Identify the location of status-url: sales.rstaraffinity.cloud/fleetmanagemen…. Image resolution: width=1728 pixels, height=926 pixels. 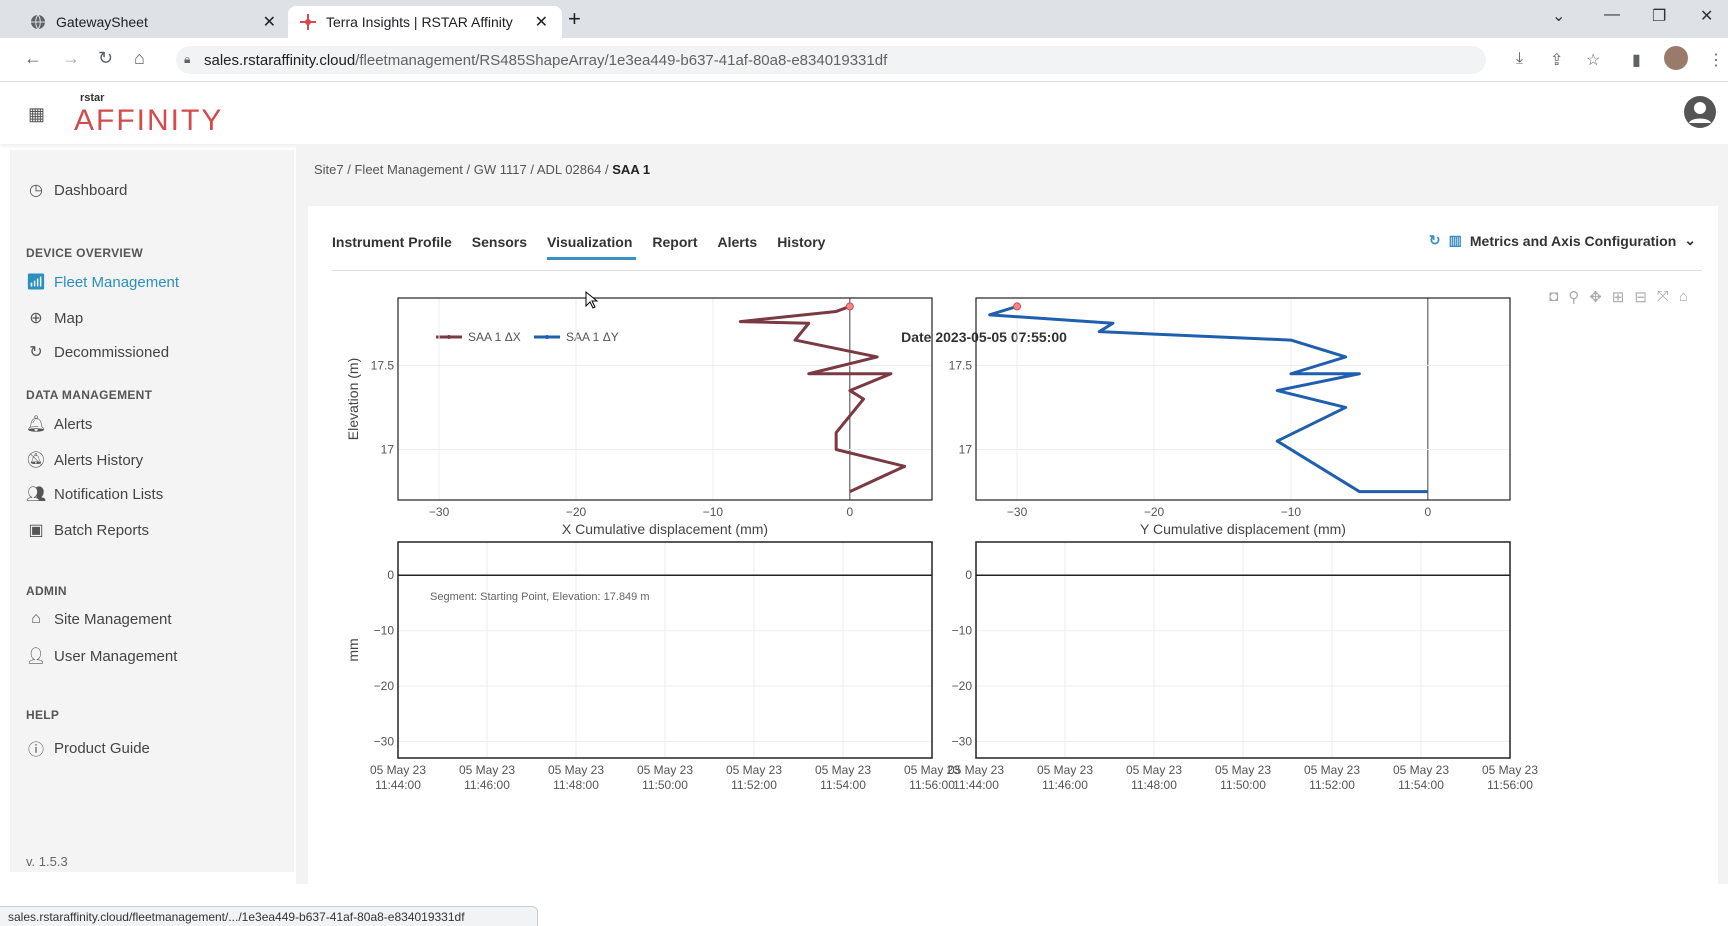
(269, 916).